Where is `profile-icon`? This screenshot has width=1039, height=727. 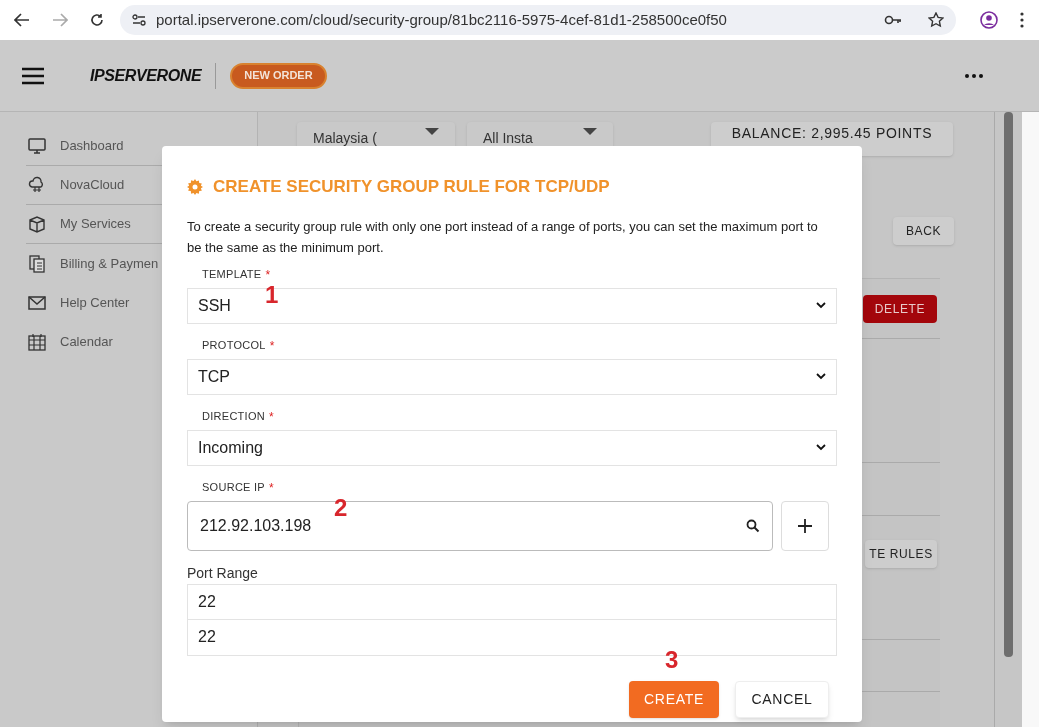
profile-icon is located at coordinates (989, 20).